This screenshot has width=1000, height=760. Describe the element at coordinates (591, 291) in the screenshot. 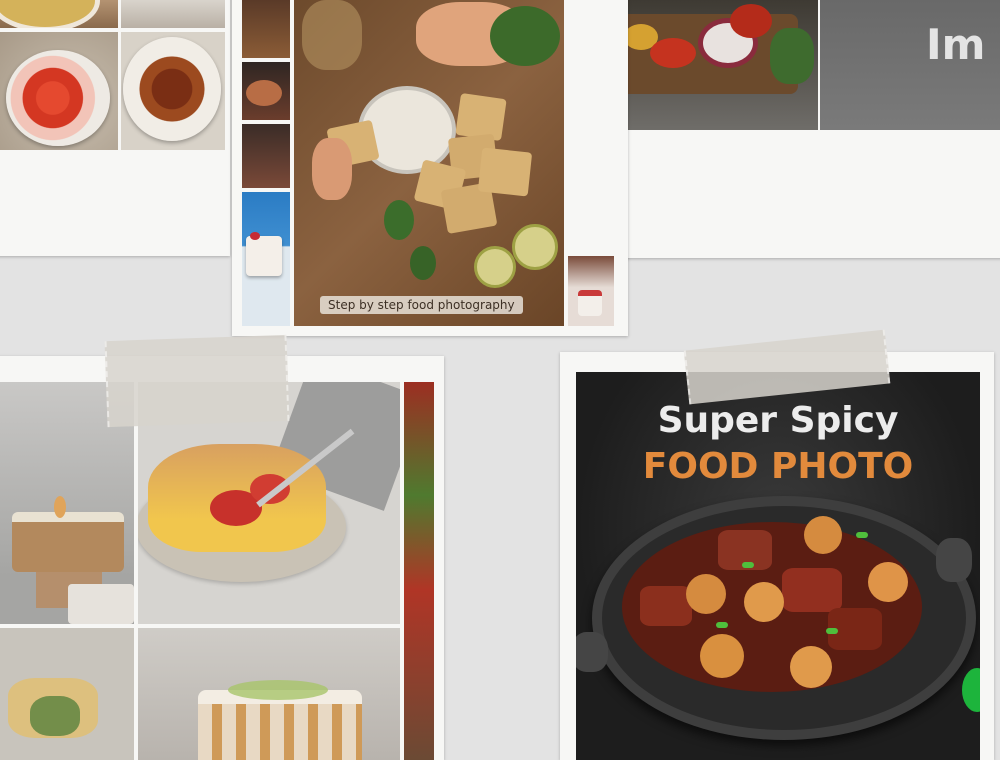

I see `photo-strip-right` at that location.